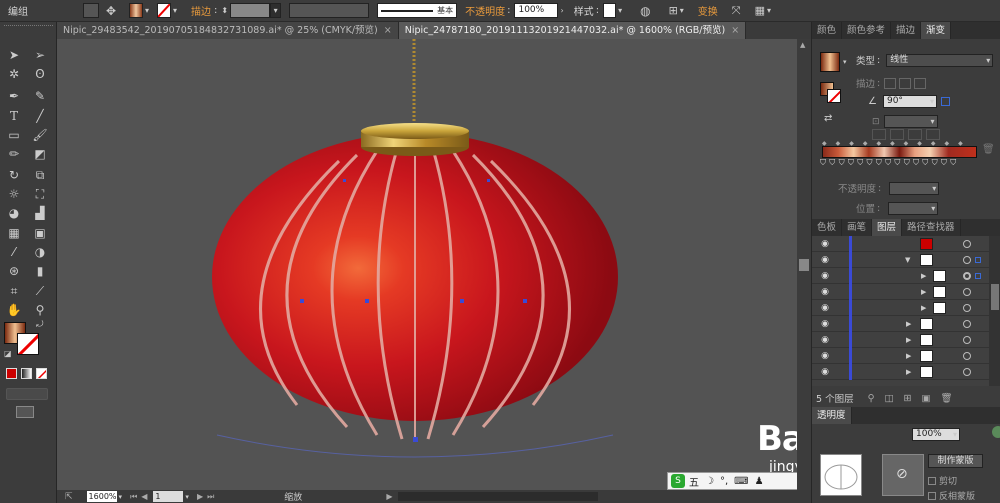 This screenshot has height=503, width=1000. I want to click on status-menu-icon: ▶, so click(389, 496).